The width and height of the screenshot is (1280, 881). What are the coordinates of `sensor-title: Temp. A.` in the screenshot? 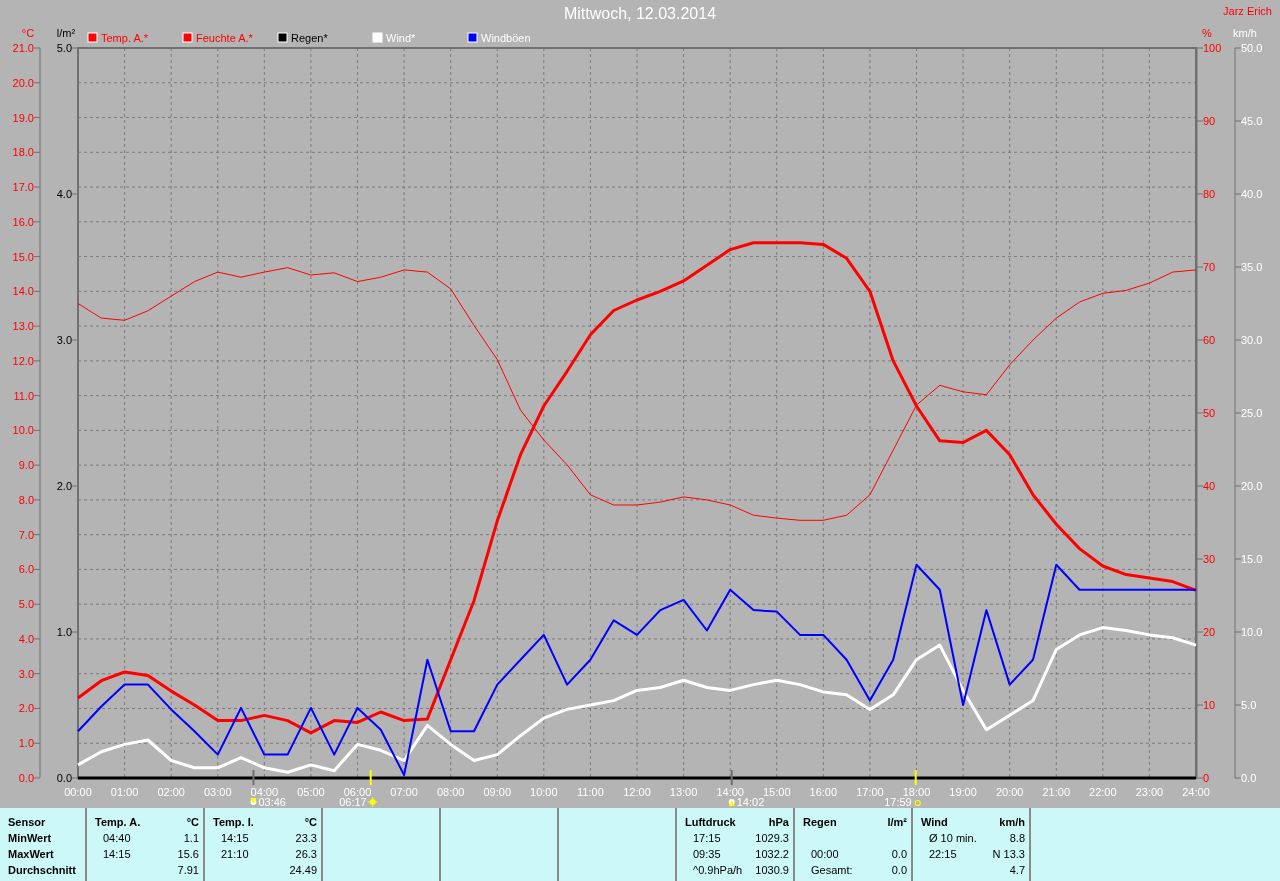 It's located at (118, 822).